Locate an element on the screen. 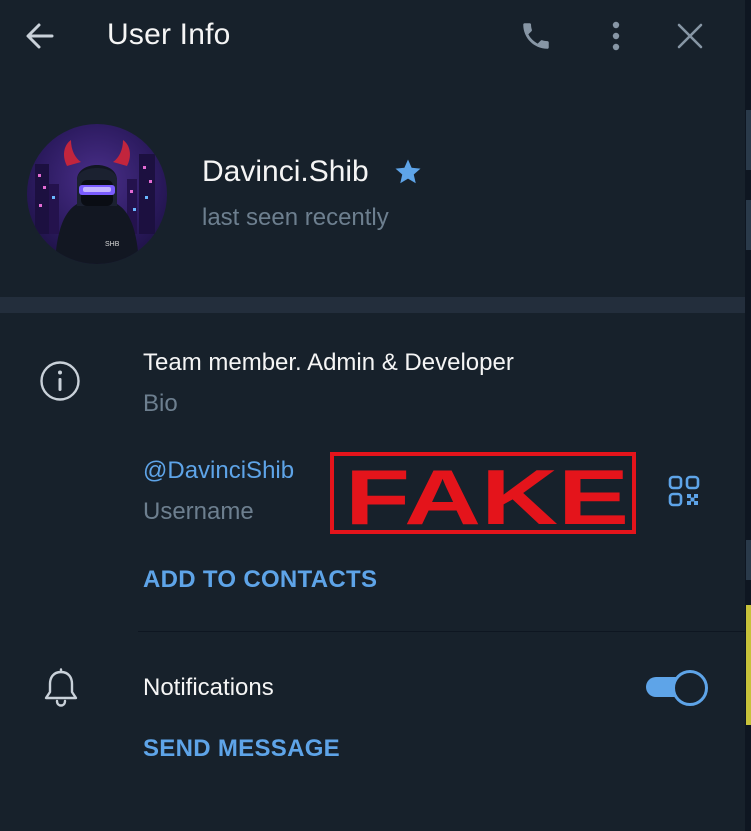  send-message-button: SEND MESSAGE is located at coordinates (241, 749).